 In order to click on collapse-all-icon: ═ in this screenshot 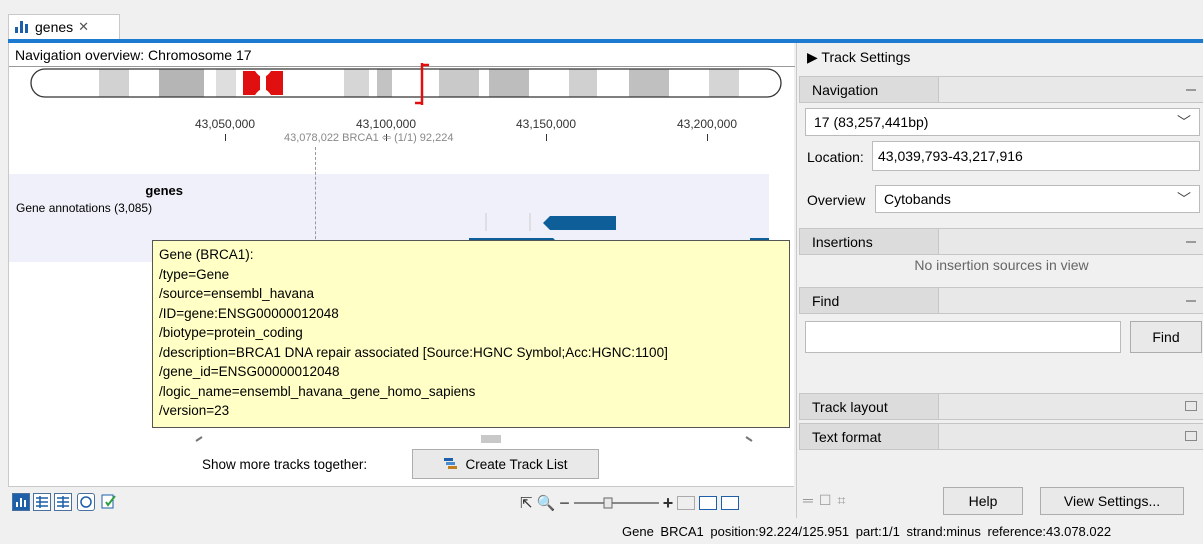, I will do `click(808, 500)`.